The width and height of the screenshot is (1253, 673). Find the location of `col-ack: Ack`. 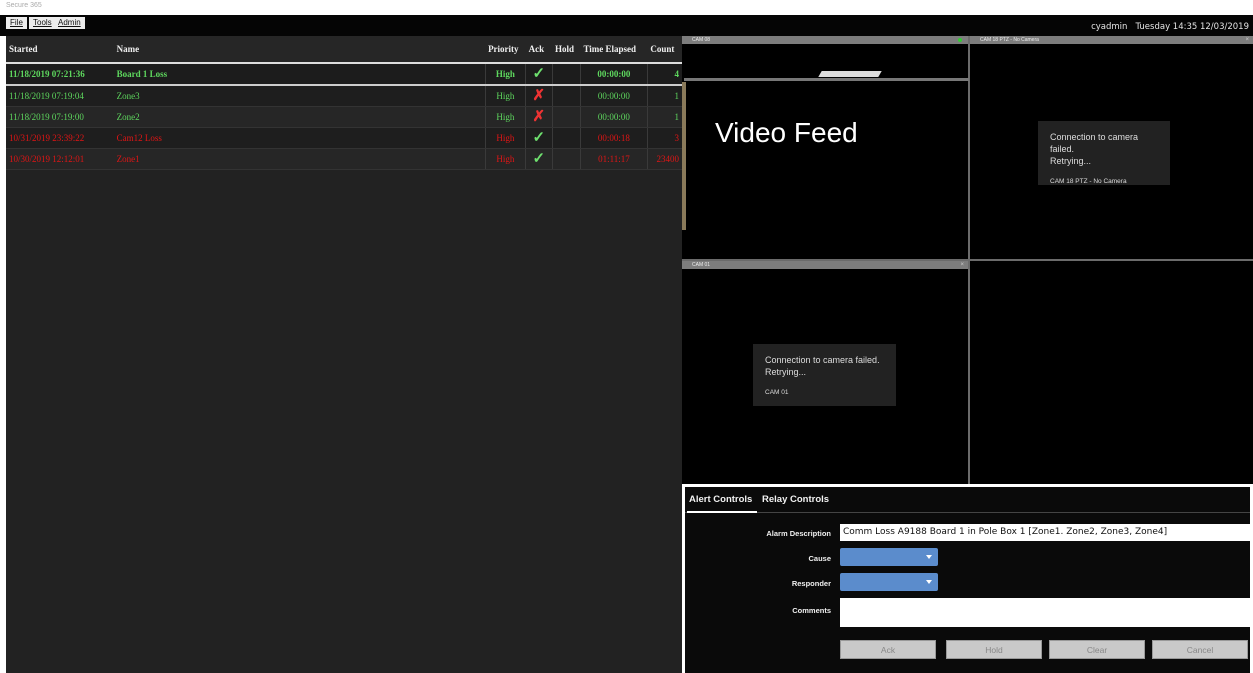

col-ack: Ack is located at coordinates (539, 50).